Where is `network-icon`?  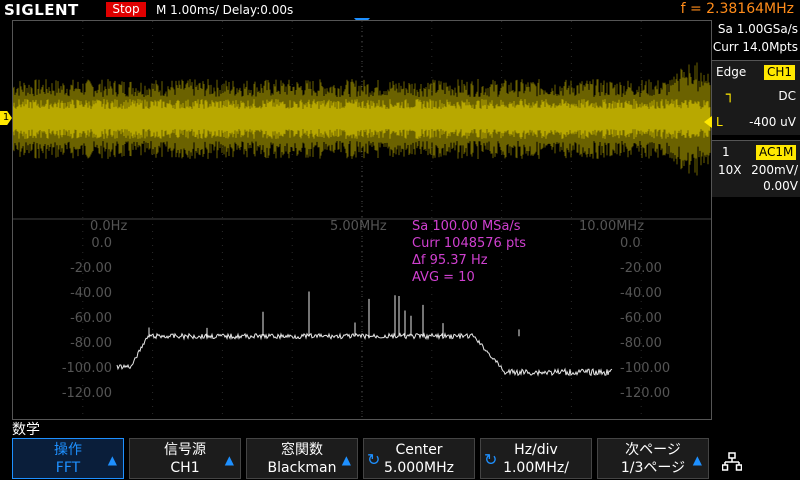
network-icon is located at coordinates (732, 461).